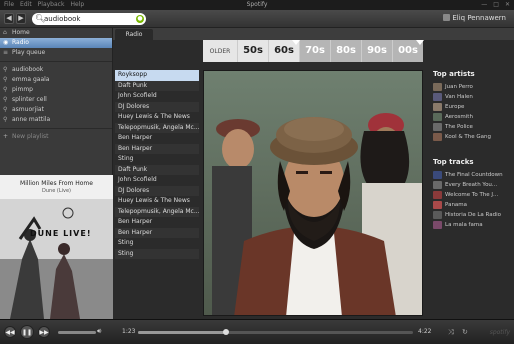 The width and height of the screenshot is (514, 344). What do you see at coordinates (20, 42) in the screenshot?
I see `sidebar-item-label: Radio` at bounding box center [20, 42].